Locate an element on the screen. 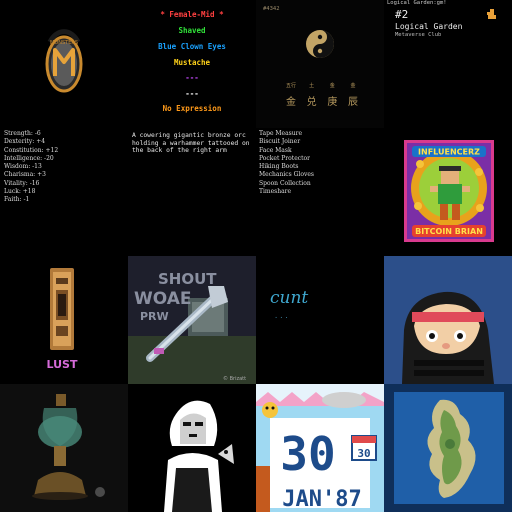 The image size is (512, 512). tile-influencer-card: INFLUENCERZ BITCOIN BRIAN is located at coordinates (448, 192).